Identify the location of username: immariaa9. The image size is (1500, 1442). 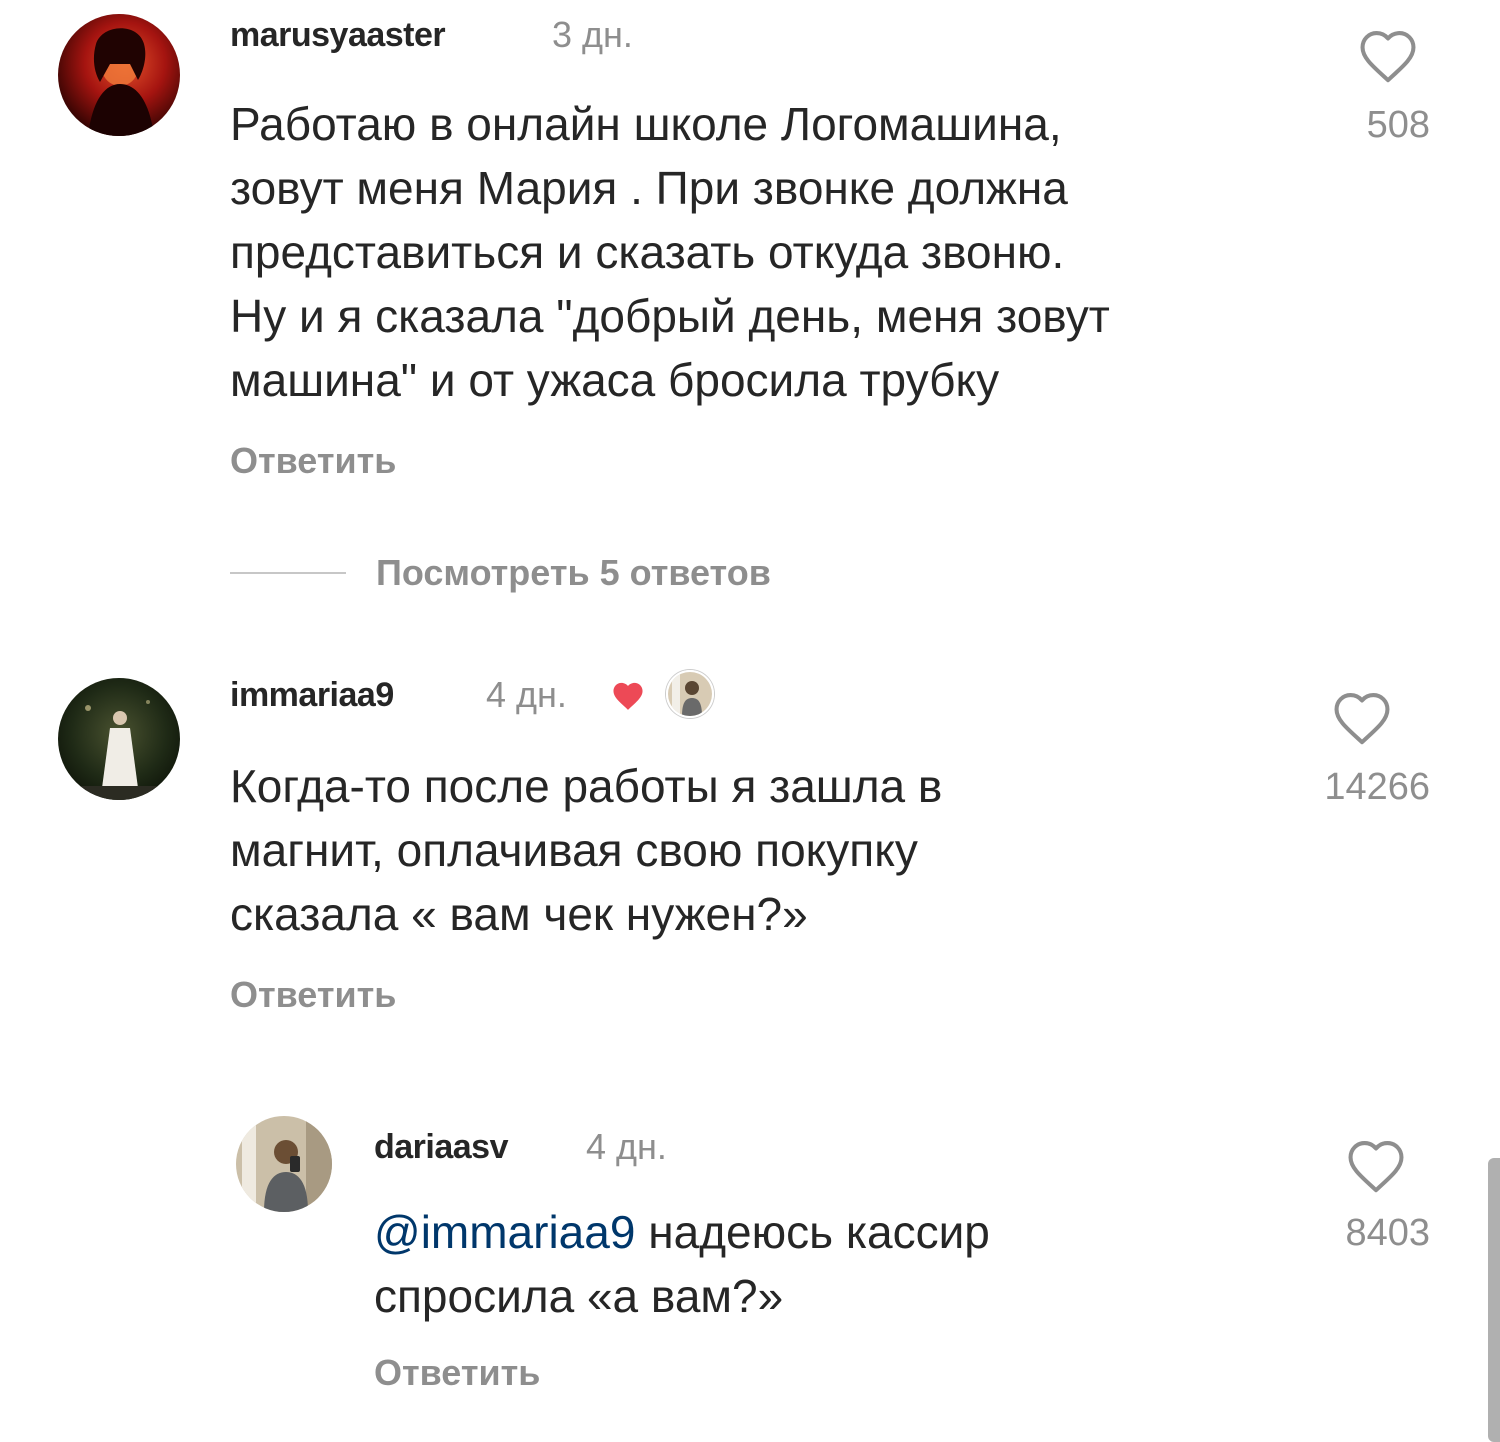
(312, 695).